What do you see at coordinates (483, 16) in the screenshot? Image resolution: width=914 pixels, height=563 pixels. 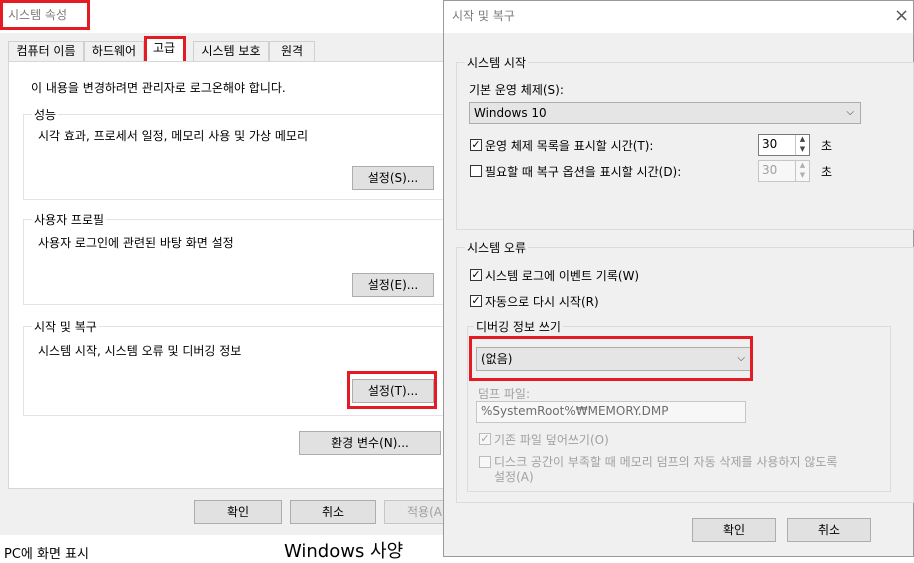 I see `startup-recovery-dialog-title: 시작 및 복구` at bounding box center [483, 16].